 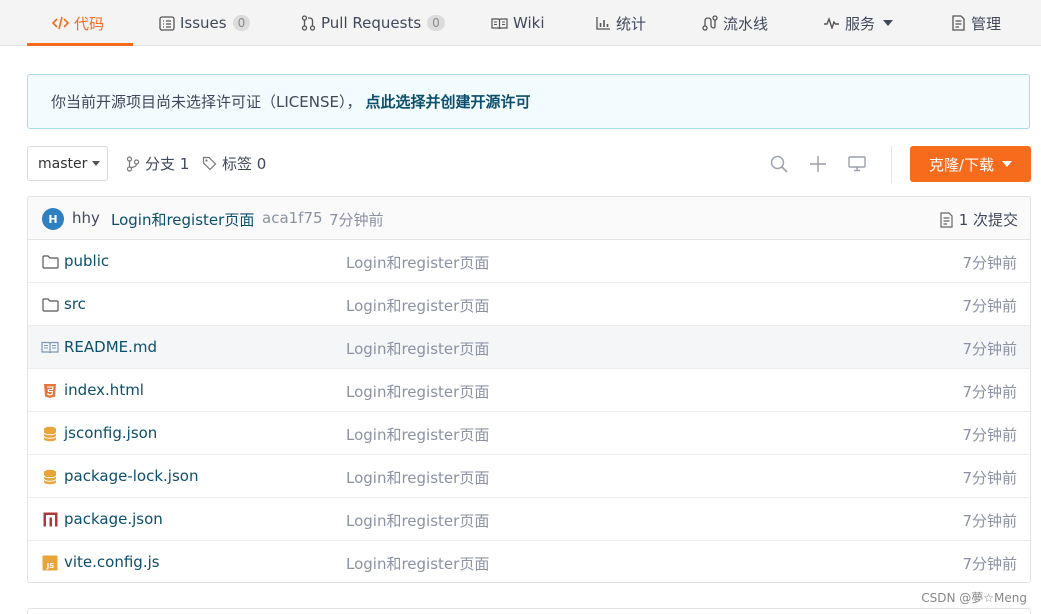 I want to click on commits-icon, so click(x=946, y=219).